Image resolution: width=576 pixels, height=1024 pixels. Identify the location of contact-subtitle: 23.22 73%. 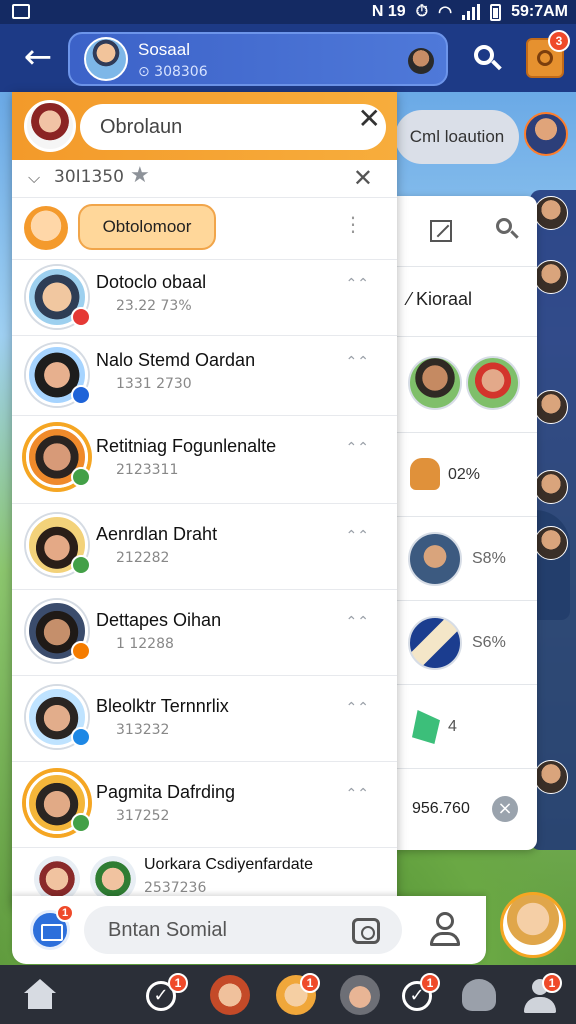
(154, 306).